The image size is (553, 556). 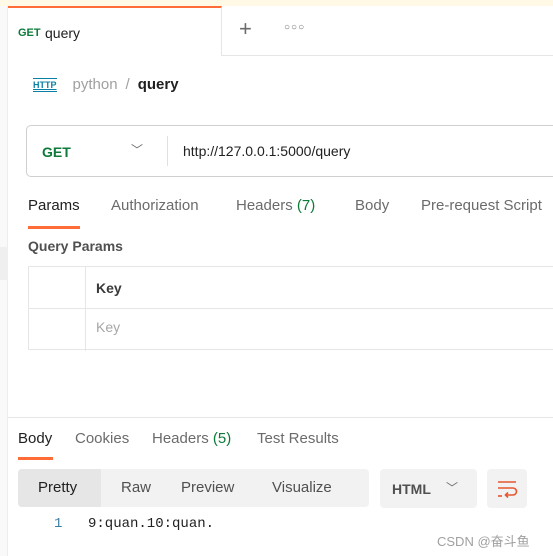 I want to click on tab-response-headers: Headers (5), so click(x=191, y=438).